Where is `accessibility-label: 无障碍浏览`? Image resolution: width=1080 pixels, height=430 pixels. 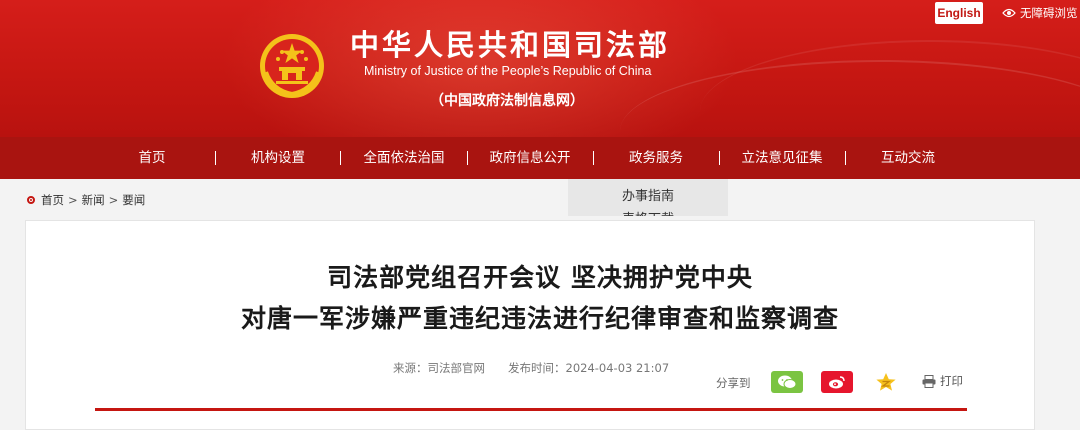 accessibility-label: 无障碍浏览 is located at coordinates (1049, 13).